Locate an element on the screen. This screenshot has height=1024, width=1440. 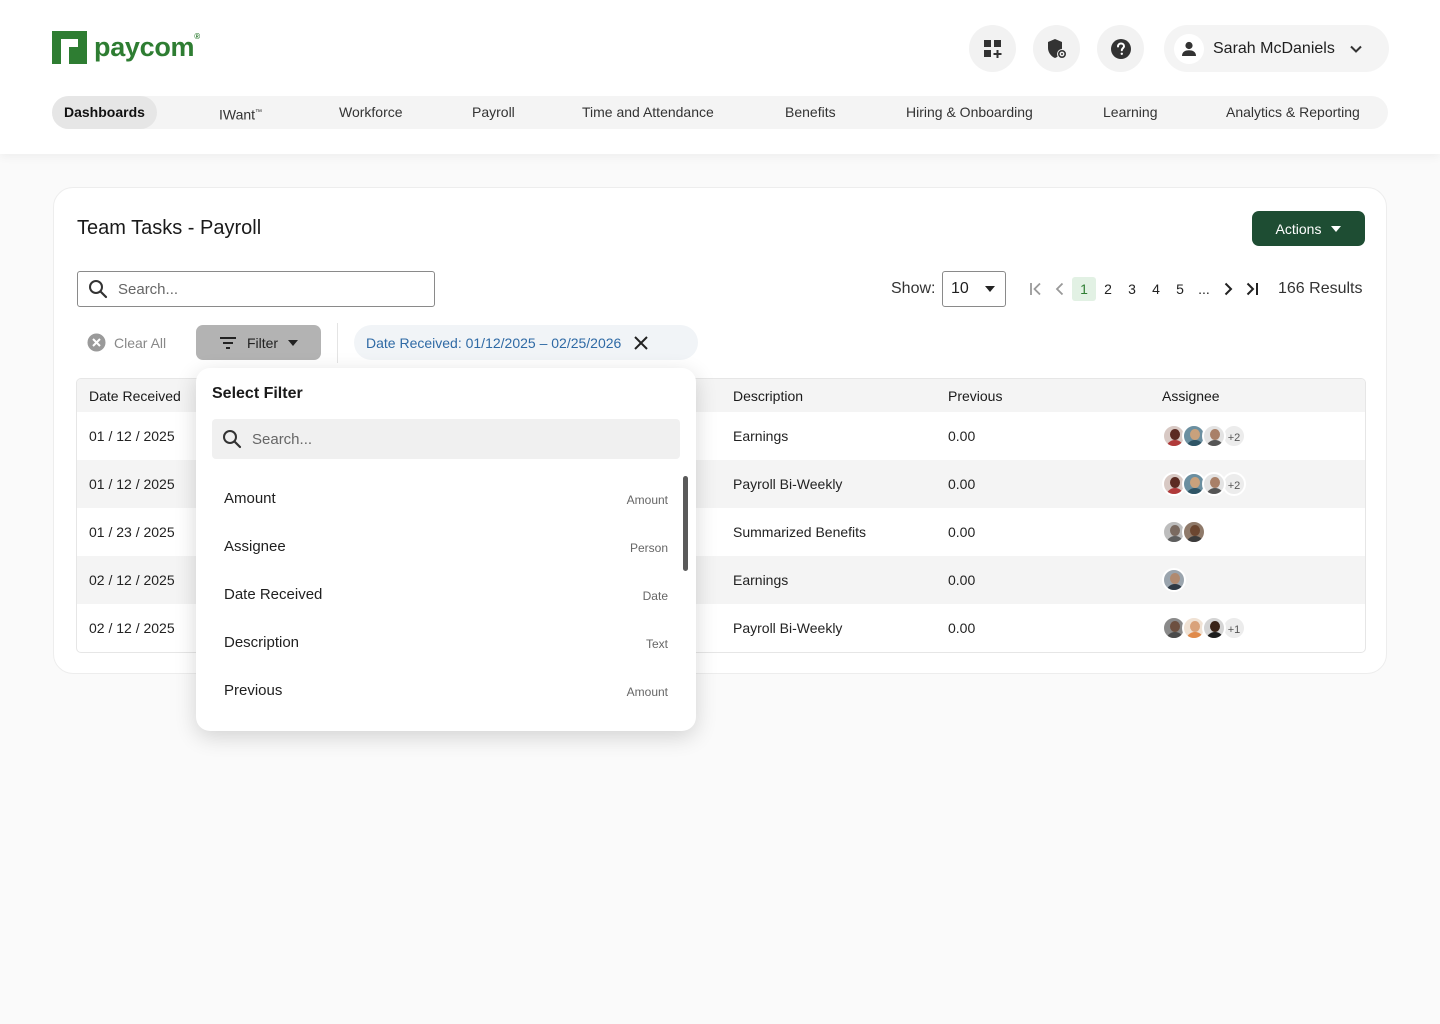
nav-item-label: Benefits is located at coordinates (810, 112).